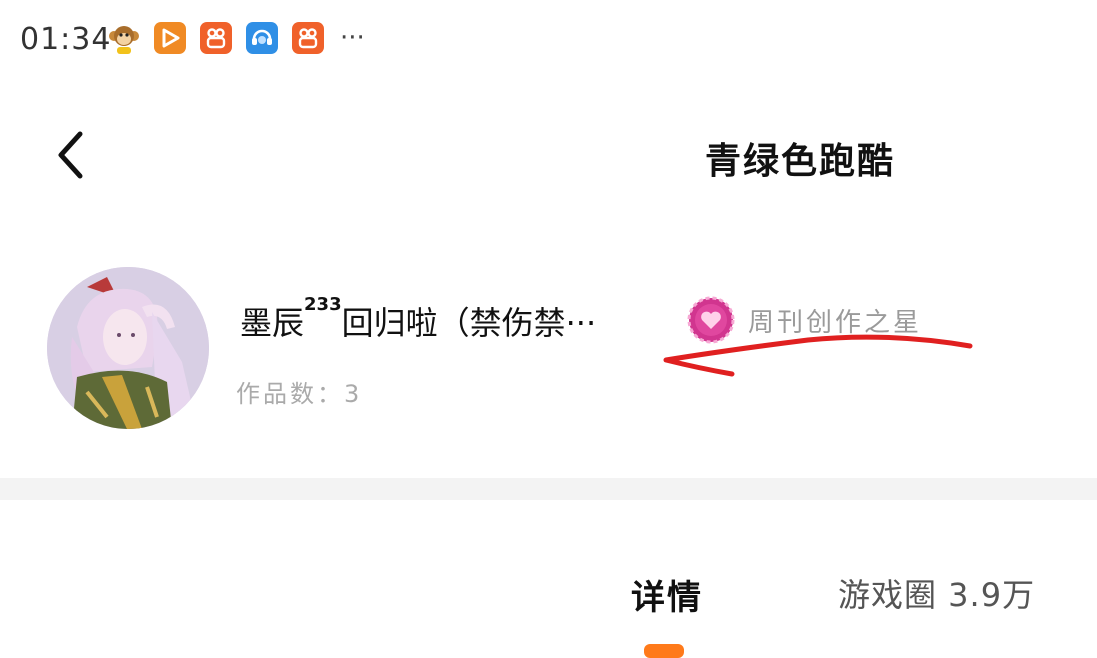 Image resolution: width=1097 pixels, height=658 pixels. I want to click on video-play-app-icon, so click(170, 38).